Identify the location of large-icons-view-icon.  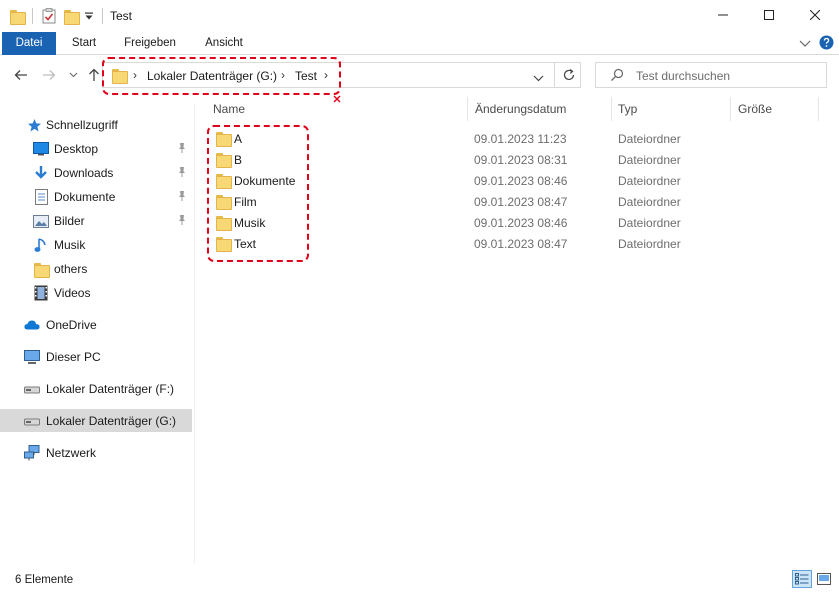
(824, 579).